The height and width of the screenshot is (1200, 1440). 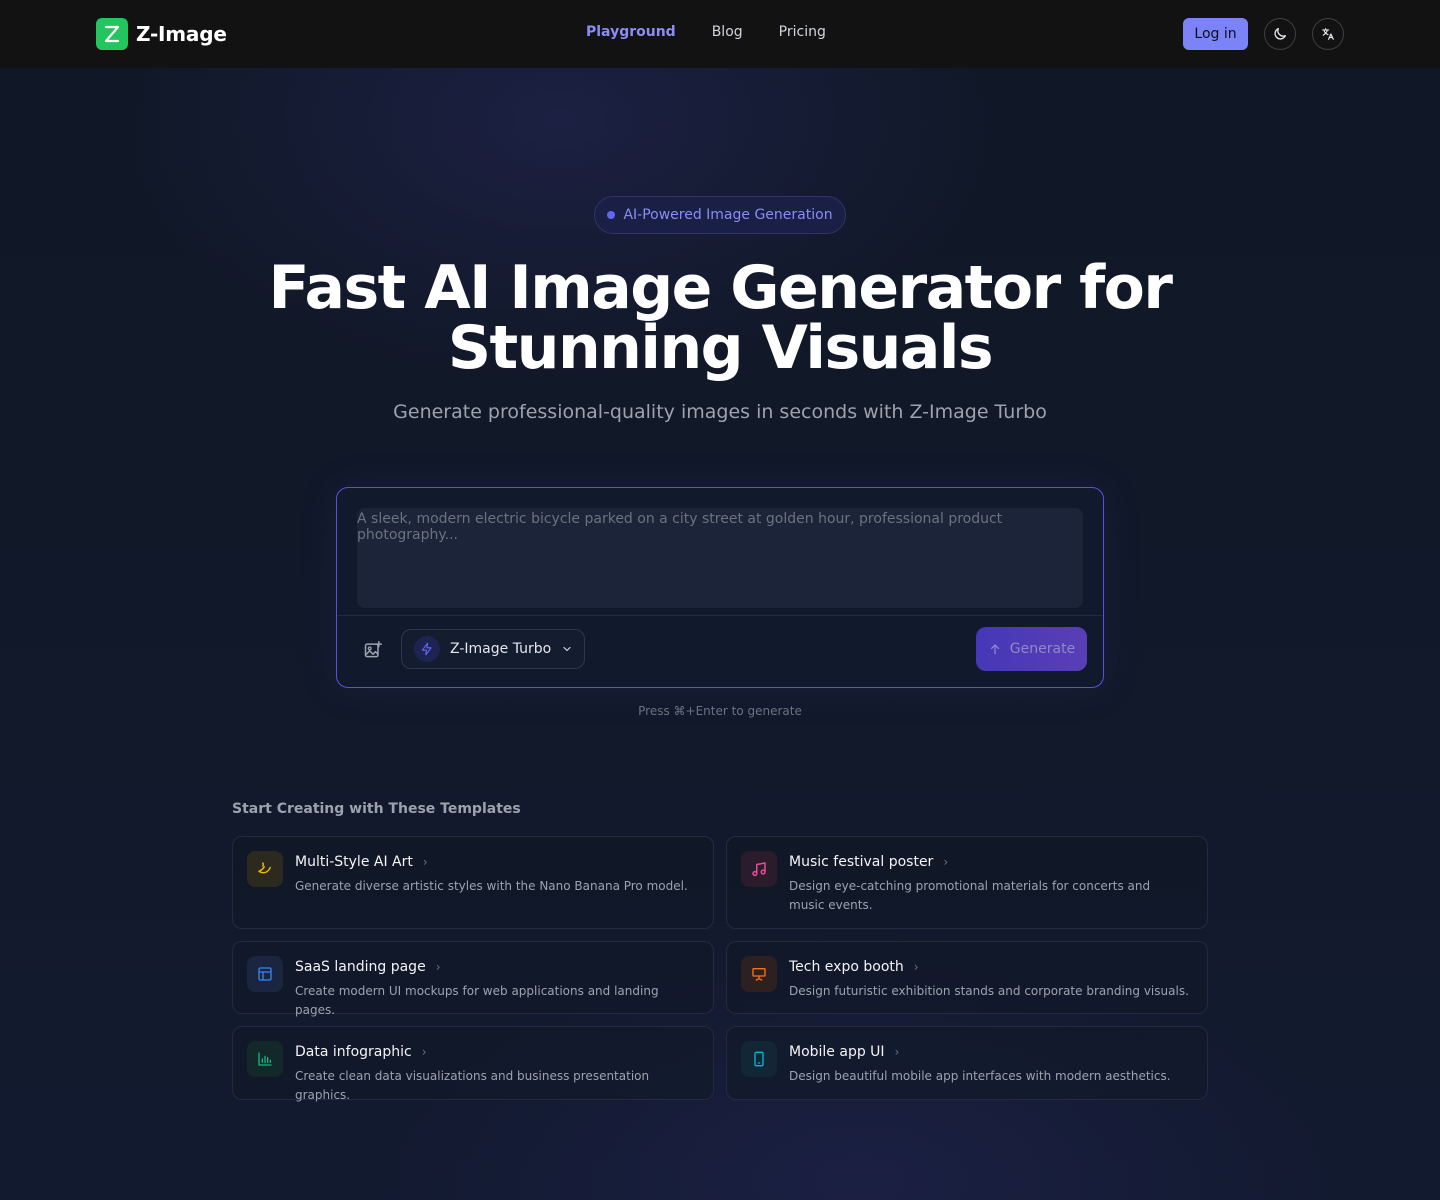 I want to click on main-nav: Playground Blog Pricing, so click(x=706, y=32).